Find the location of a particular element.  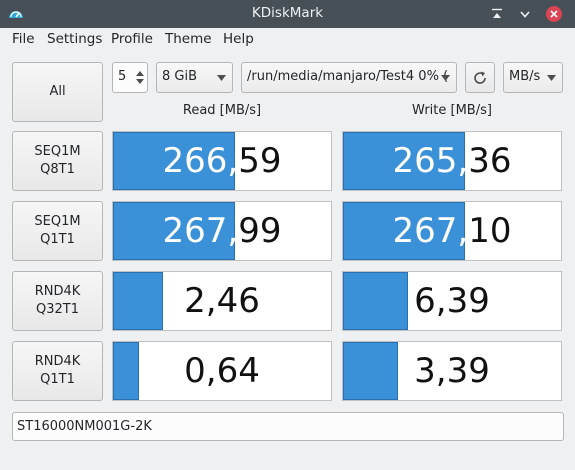

write-value: 3,39 is located at coordinates (452, 371).